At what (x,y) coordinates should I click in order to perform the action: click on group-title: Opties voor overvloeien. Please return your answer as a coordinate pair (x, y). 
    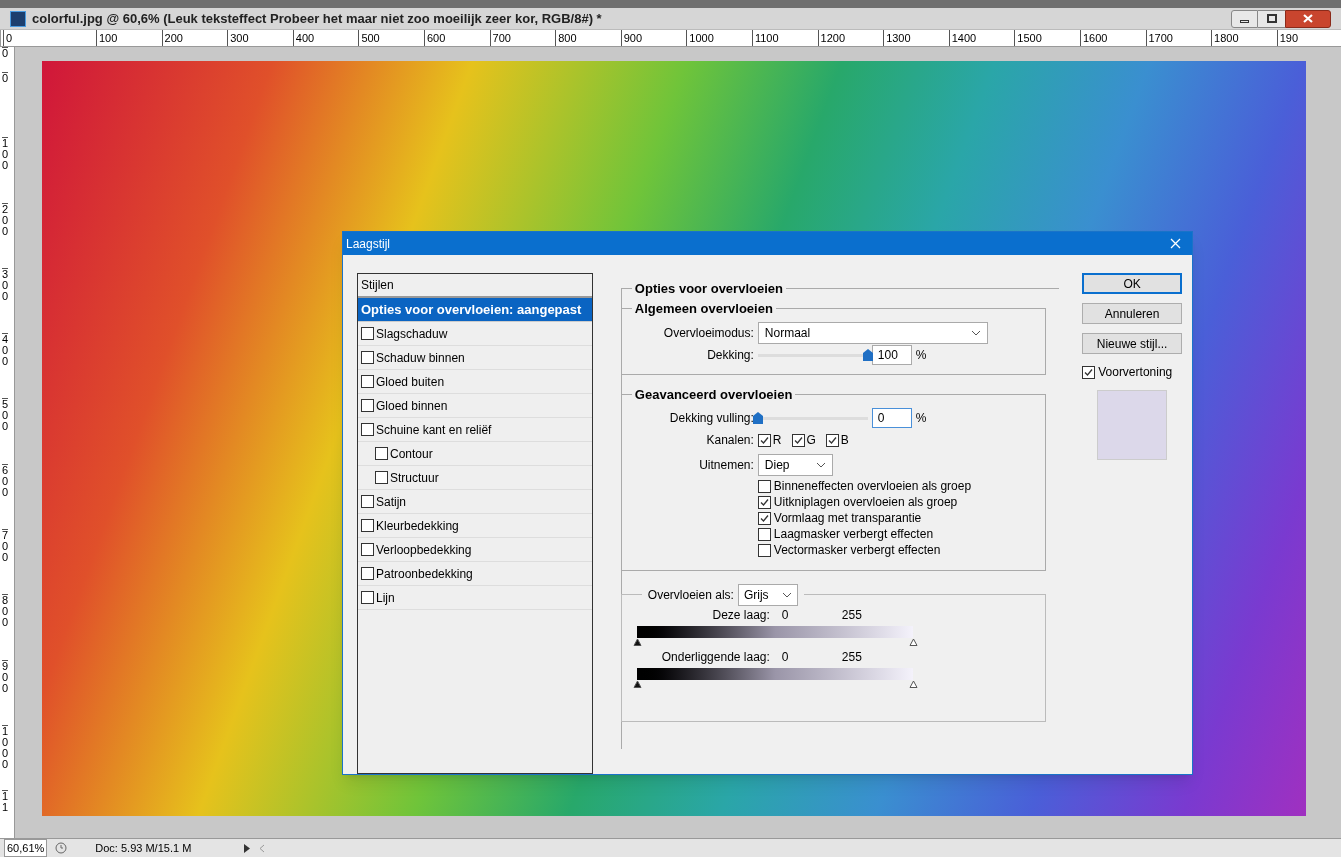
    Looking at the image, I should click on (708, 289).